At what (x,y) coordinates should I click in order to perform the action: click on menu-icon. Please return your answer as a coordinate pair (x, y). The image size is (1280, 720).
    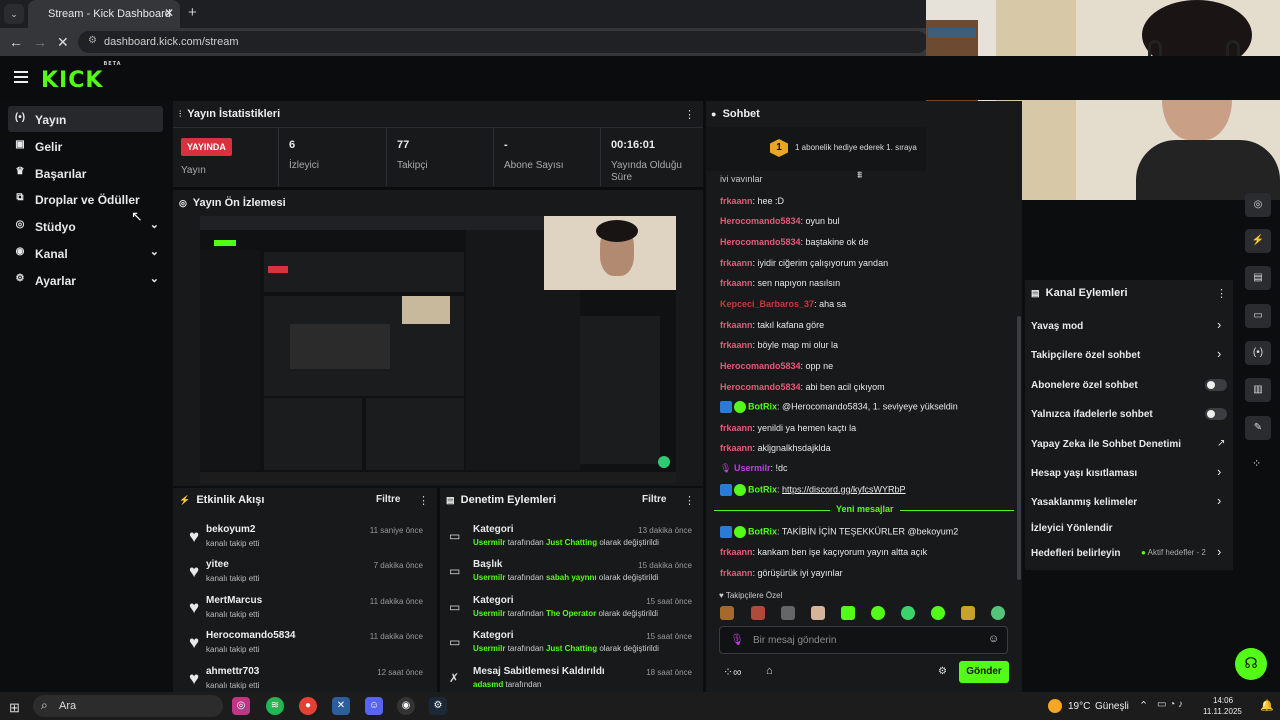
    Looking at the image, I should click on (21, 78).